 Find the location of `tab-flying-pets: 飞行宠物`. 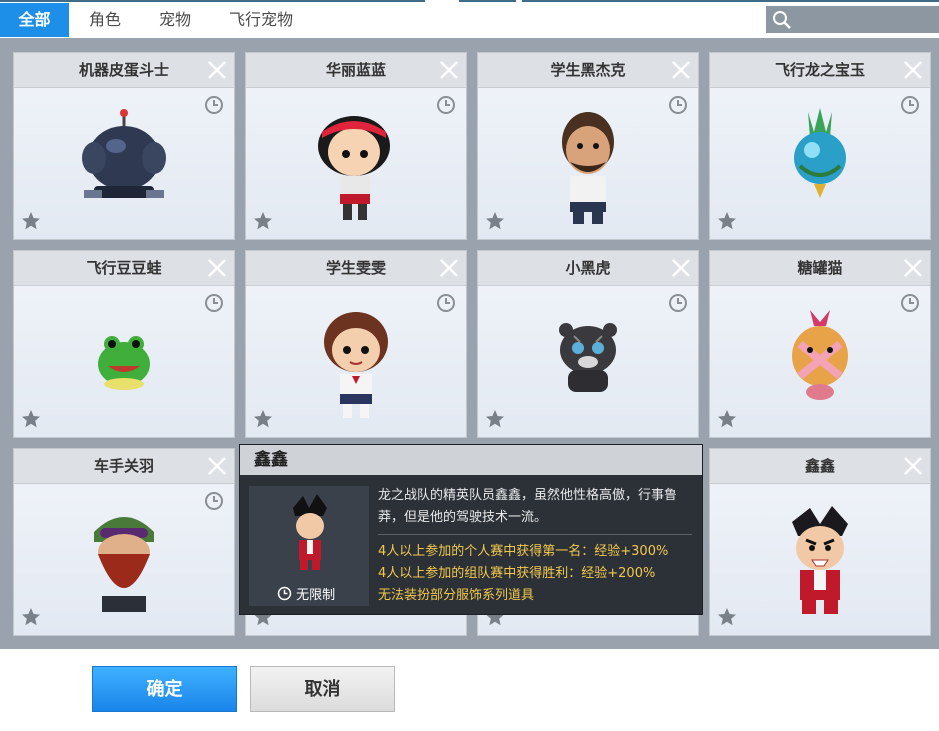

tab-flying-pets: 飞行宠物 is located at coordinates (261, 20).